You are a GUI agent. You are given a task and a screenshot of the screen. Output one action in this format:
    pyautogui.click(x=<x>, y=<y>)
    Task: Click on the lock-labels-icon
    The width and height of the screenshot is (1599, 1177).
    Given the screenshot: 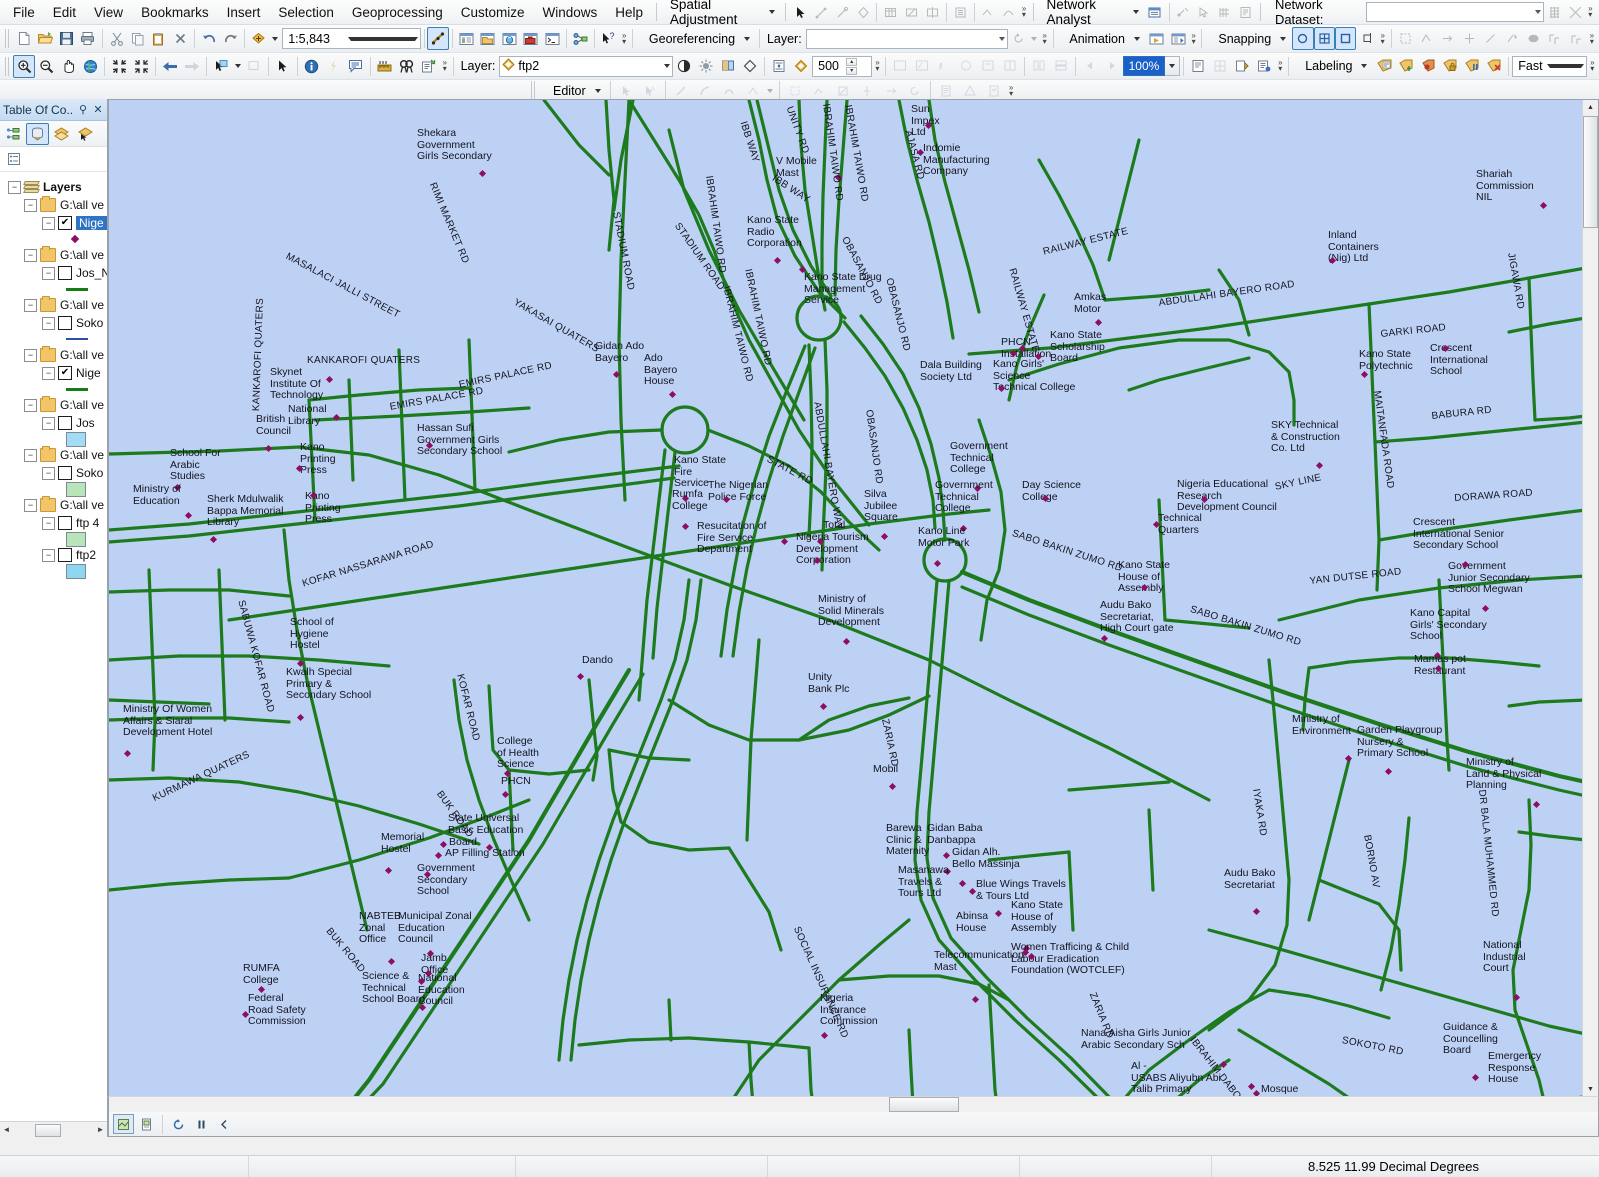 What is the action you would take?
    pyautogui.click(x=1450, y=66)
    